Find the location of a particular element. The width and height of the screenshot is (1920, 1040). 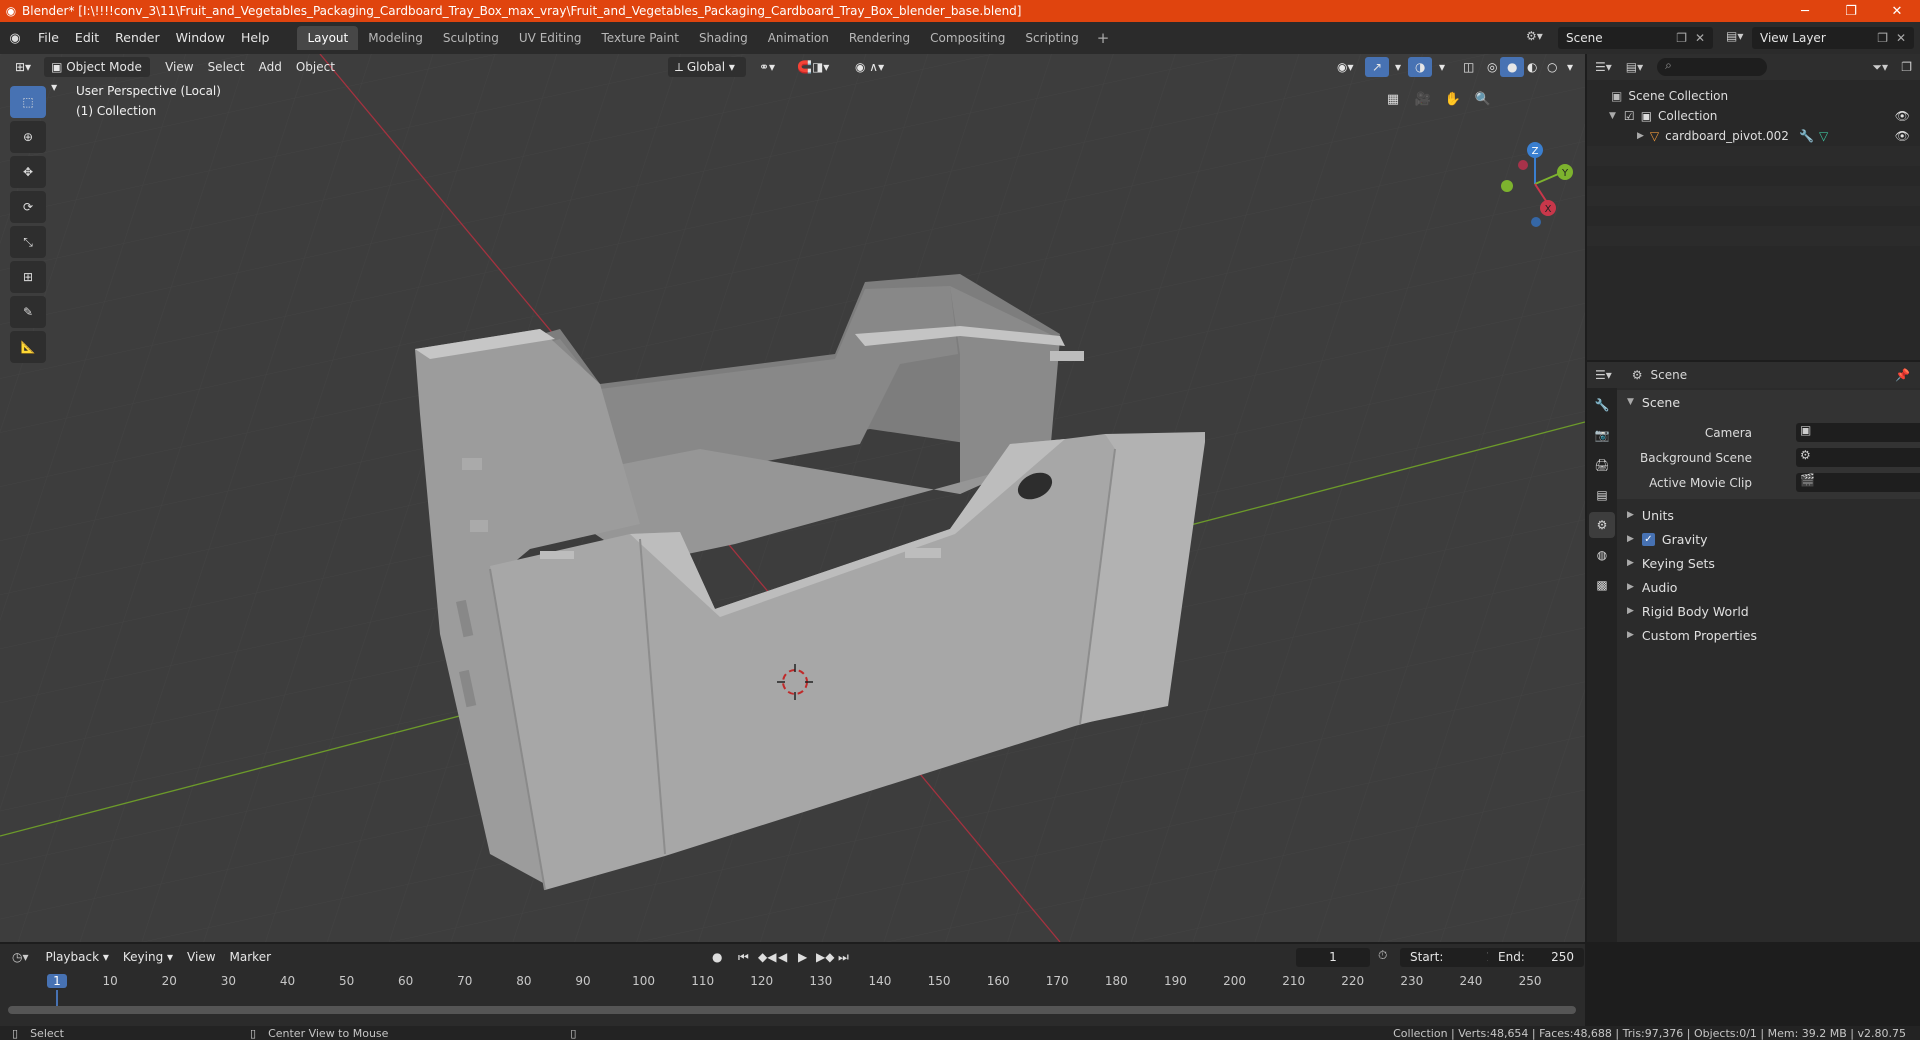

rotate-tool-icon: ⟳ is located at coordinates (28, 207).